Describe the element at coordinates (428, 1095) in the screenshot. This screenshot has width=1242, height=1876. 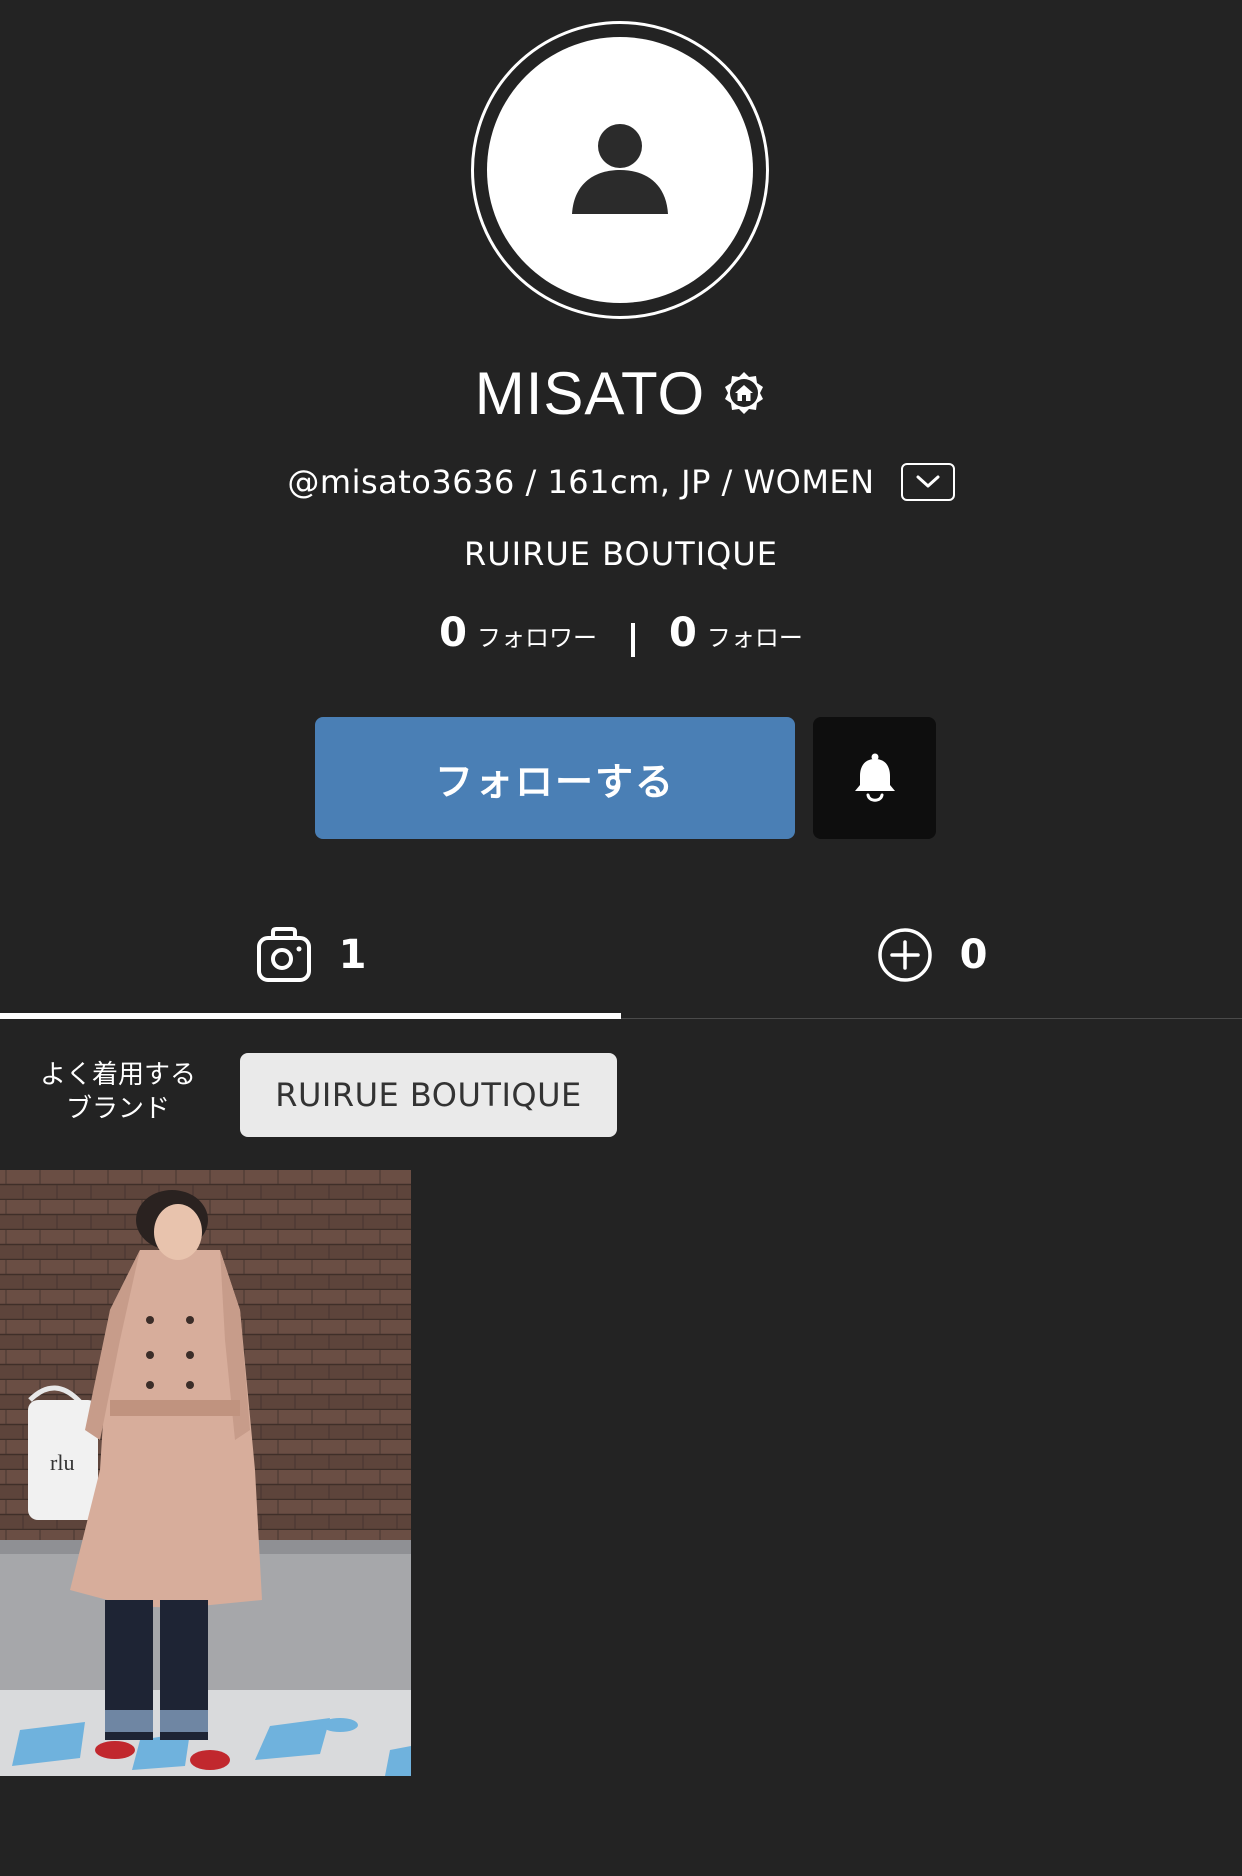
I see `brand-chip: RUIRUE BOUTIQUE` at that location.